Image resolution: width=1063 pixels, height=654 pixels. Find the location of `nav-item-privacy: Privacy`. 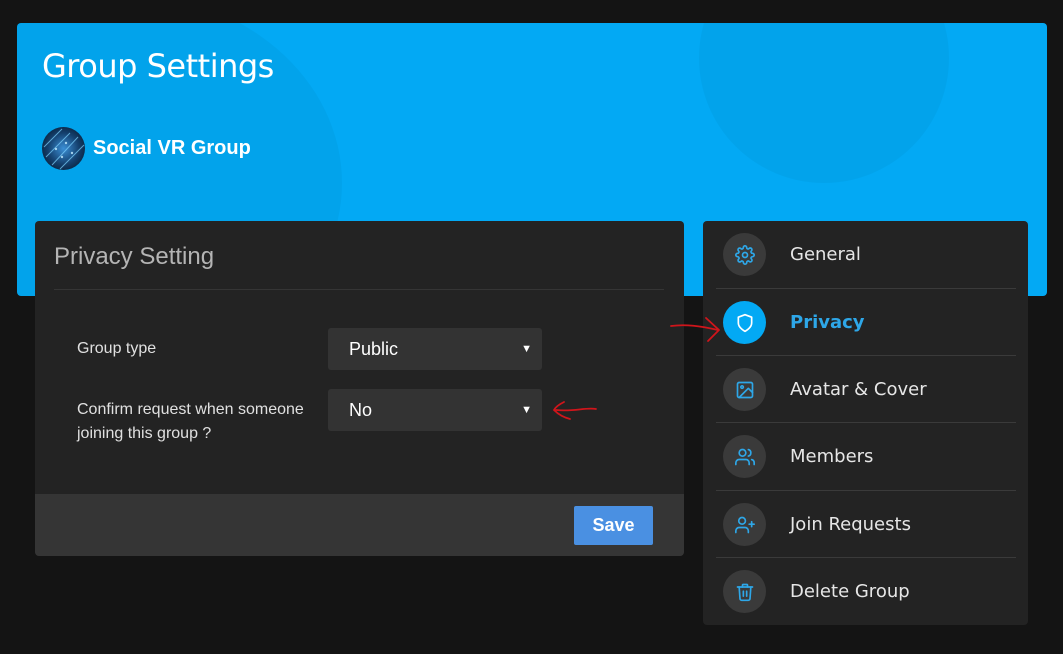

nav-item-privacy: Privacy is located at coordinates (866, 322).